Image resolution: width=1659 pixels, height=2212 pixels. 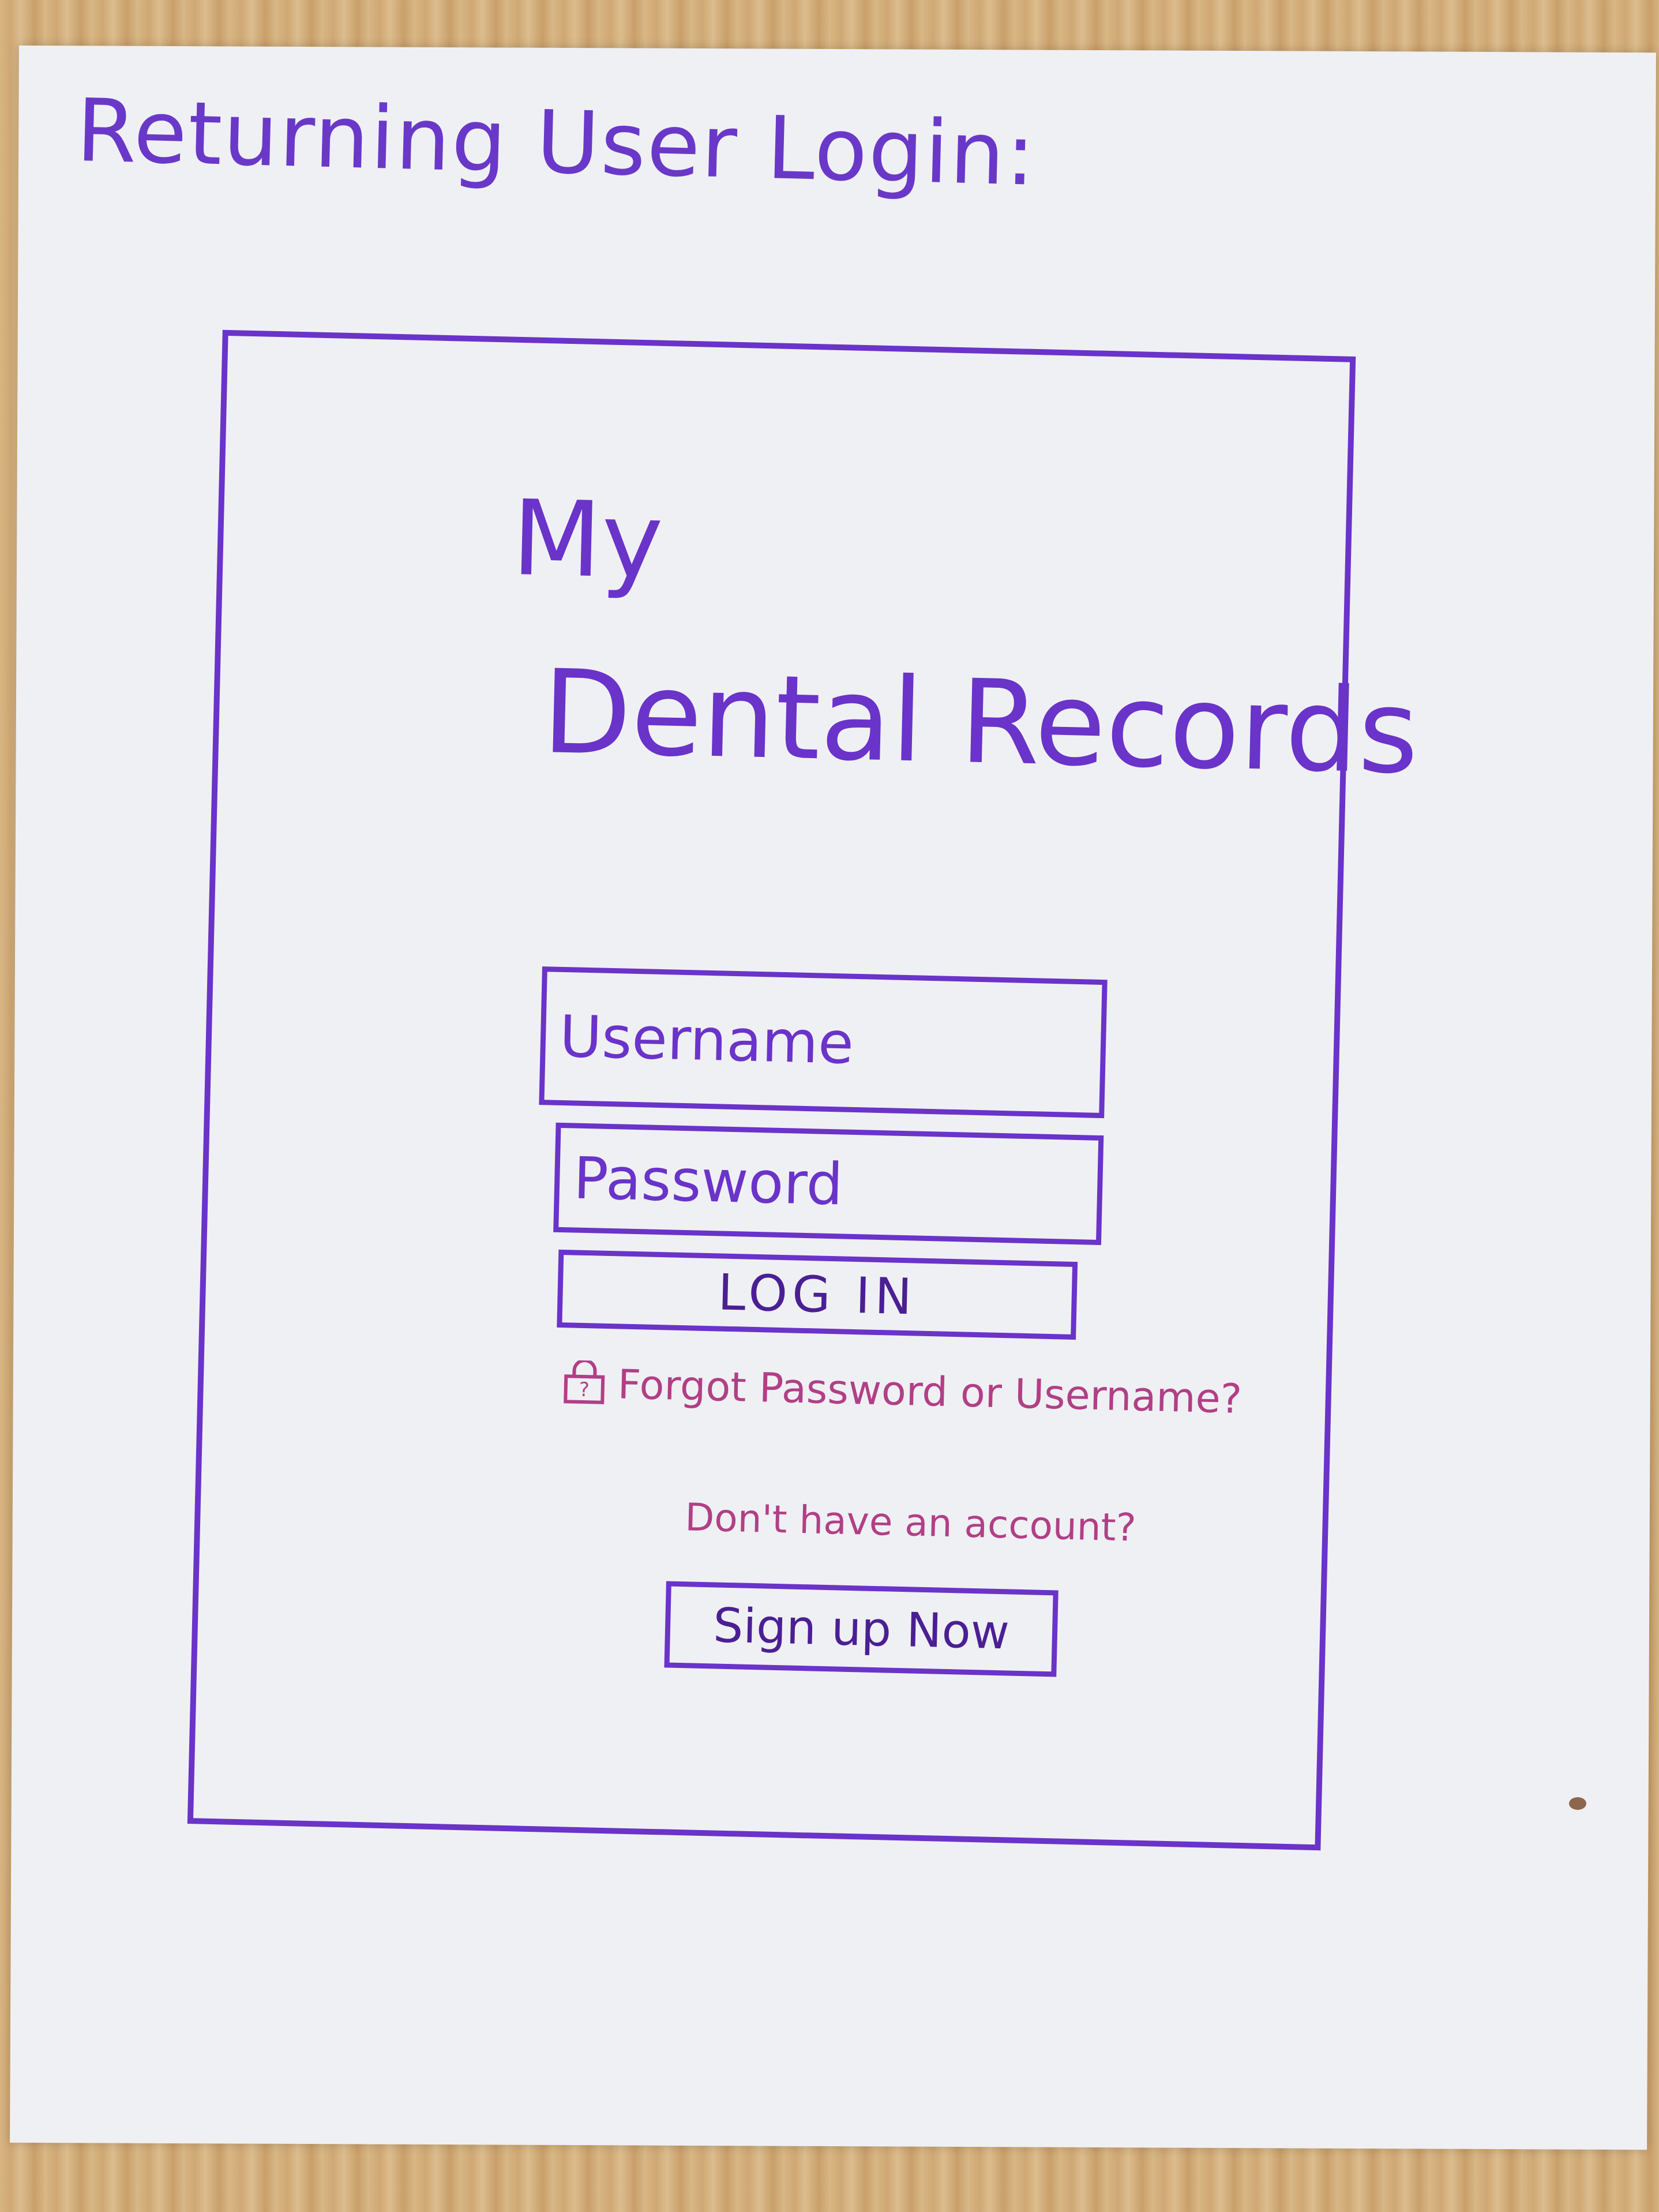 I want to click on app-title-line2: Dental Records, so click(x=981, y=722).